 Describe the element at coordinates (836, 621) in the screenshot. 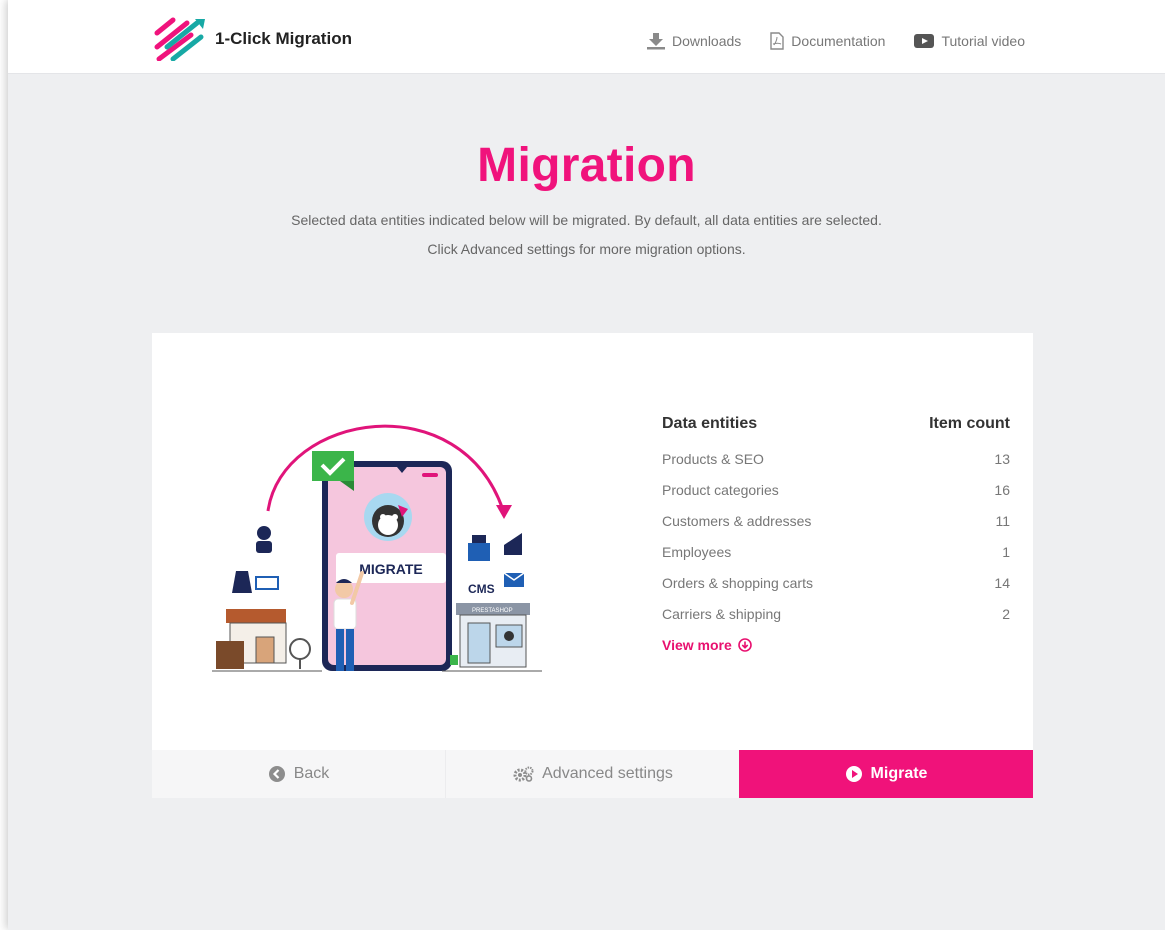

I see `table-row: Carriers & shipping 2` at that location.